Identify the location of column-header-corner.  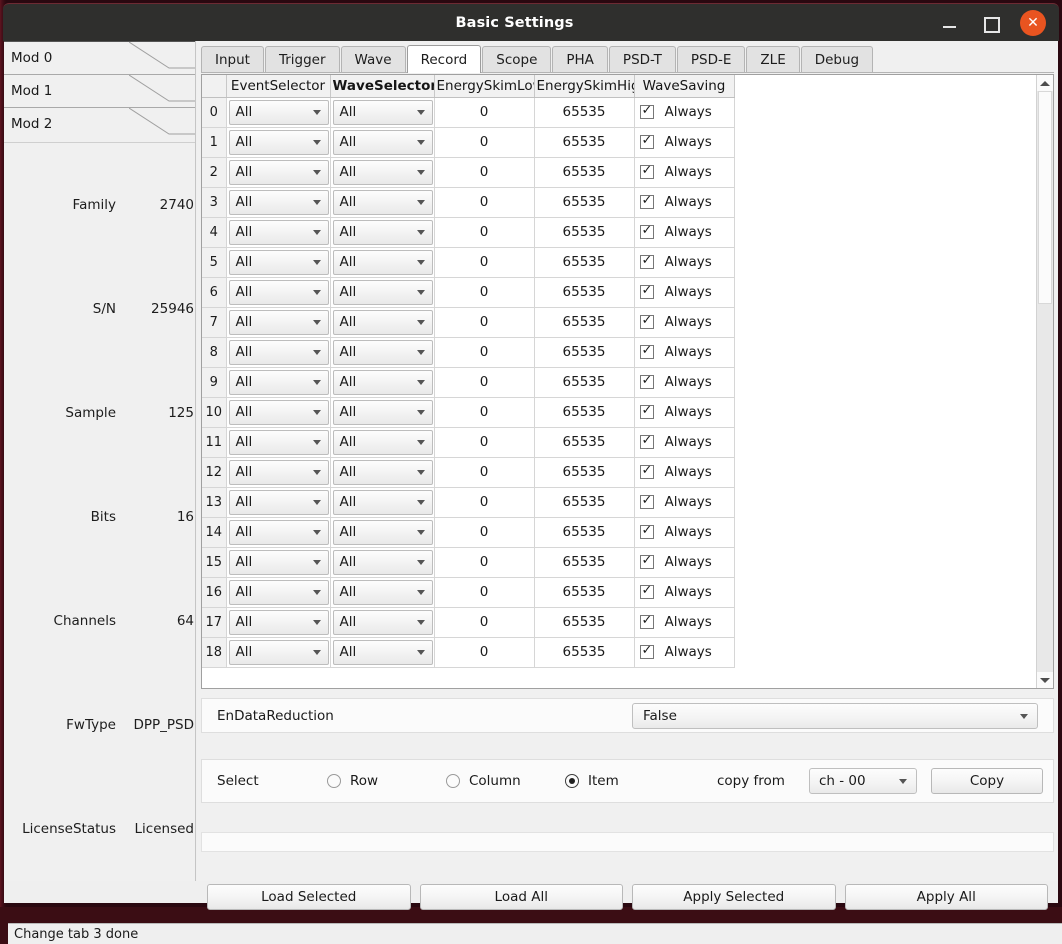
(214, 86).